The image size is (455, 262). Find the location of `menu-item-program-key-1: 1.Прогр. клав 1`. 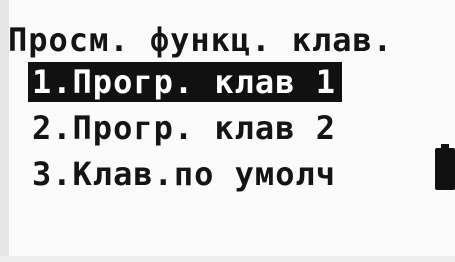

menu-item-program-key-1: 1.Прогр. клав 1 is located at coordinates (185, 82).